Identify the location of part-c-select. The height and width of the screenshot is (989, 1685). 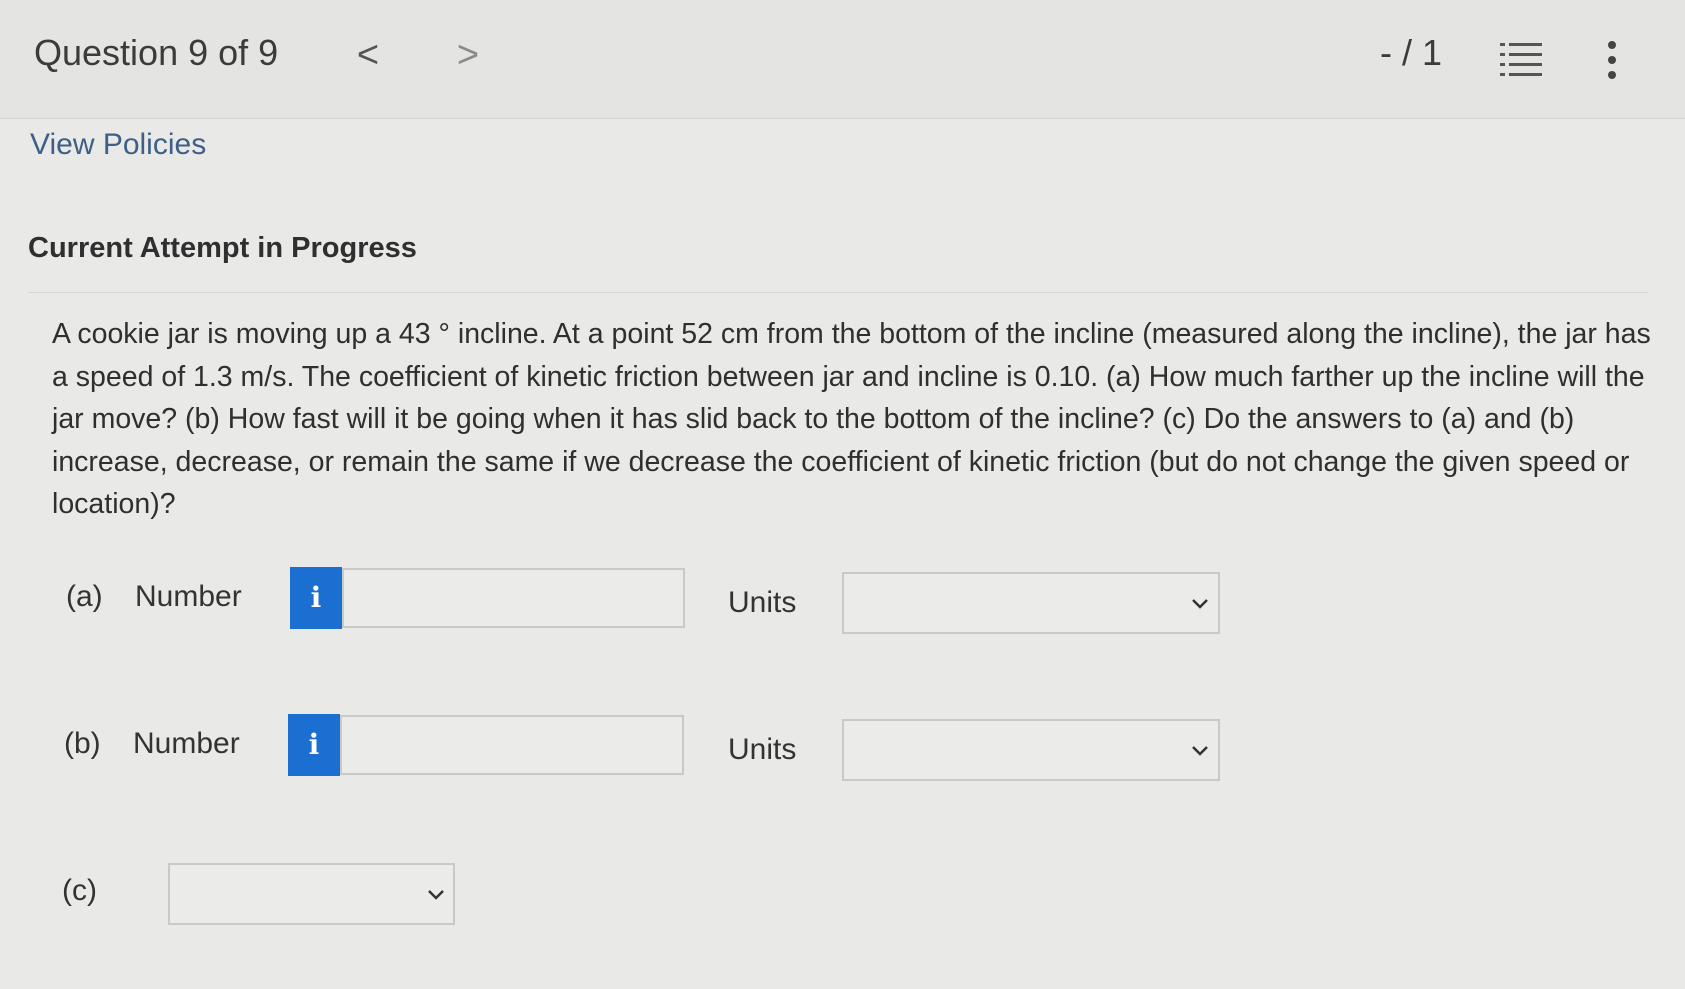
(311, 894).